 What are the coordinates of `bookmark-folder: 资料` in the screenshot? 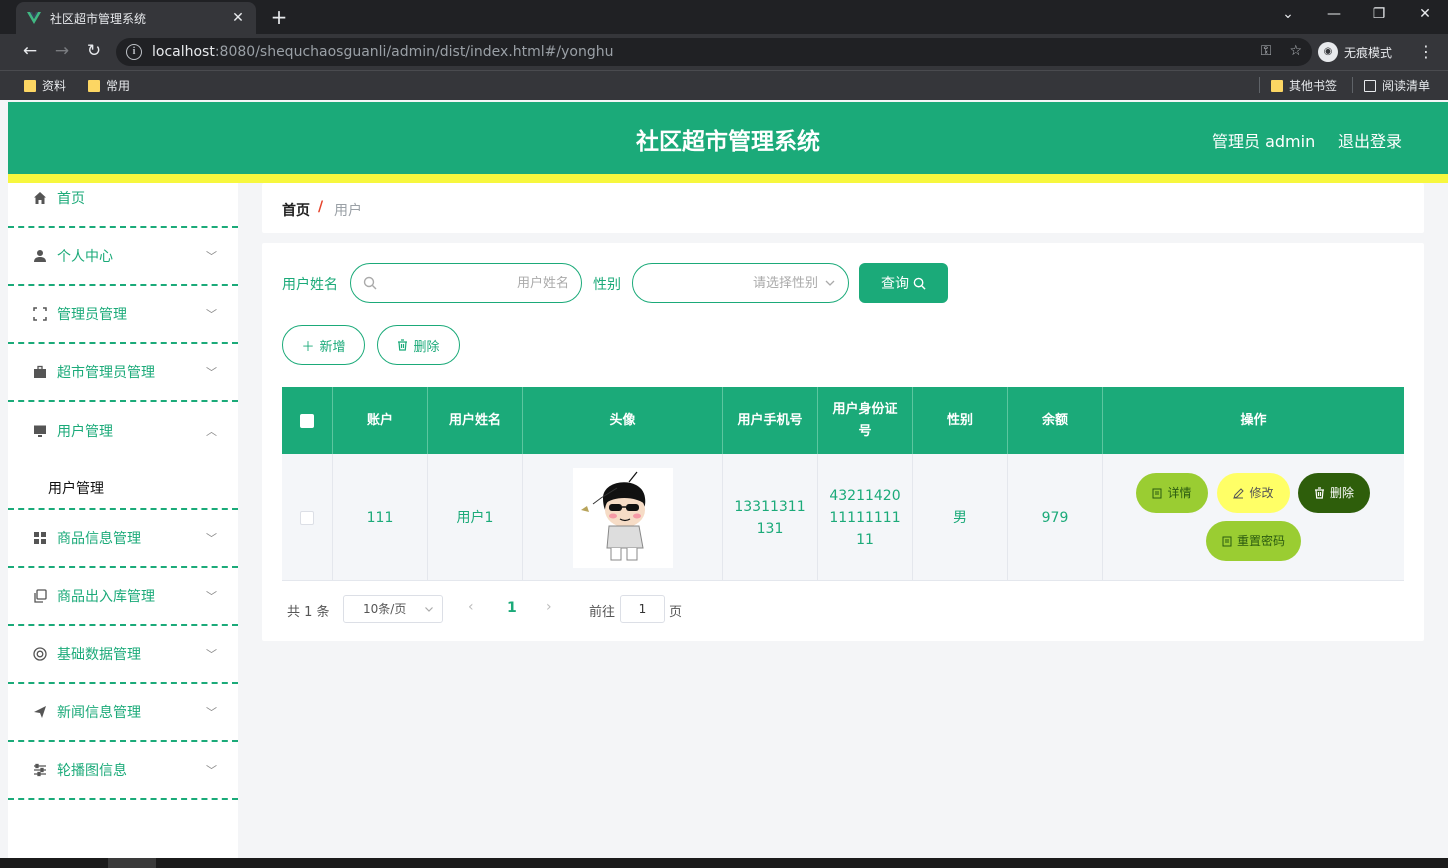 It's located at (45, 85).